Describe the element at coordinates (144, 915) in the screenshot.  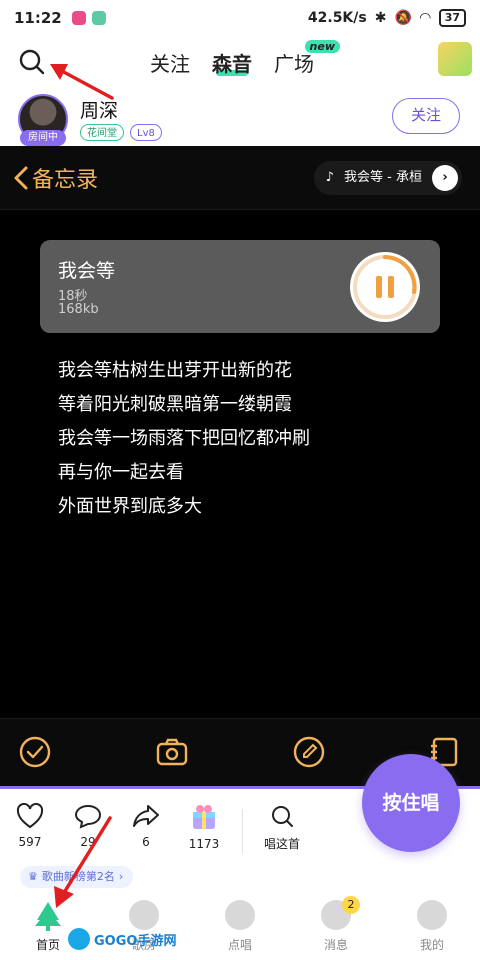
I see `ktv-icon` at that location.